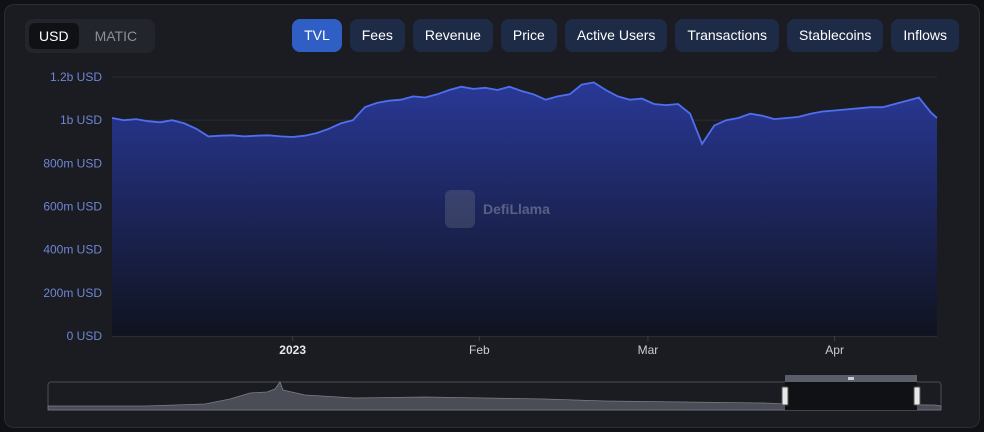  I want to click on y-tick-label: 0 USD, so click(85, 336).